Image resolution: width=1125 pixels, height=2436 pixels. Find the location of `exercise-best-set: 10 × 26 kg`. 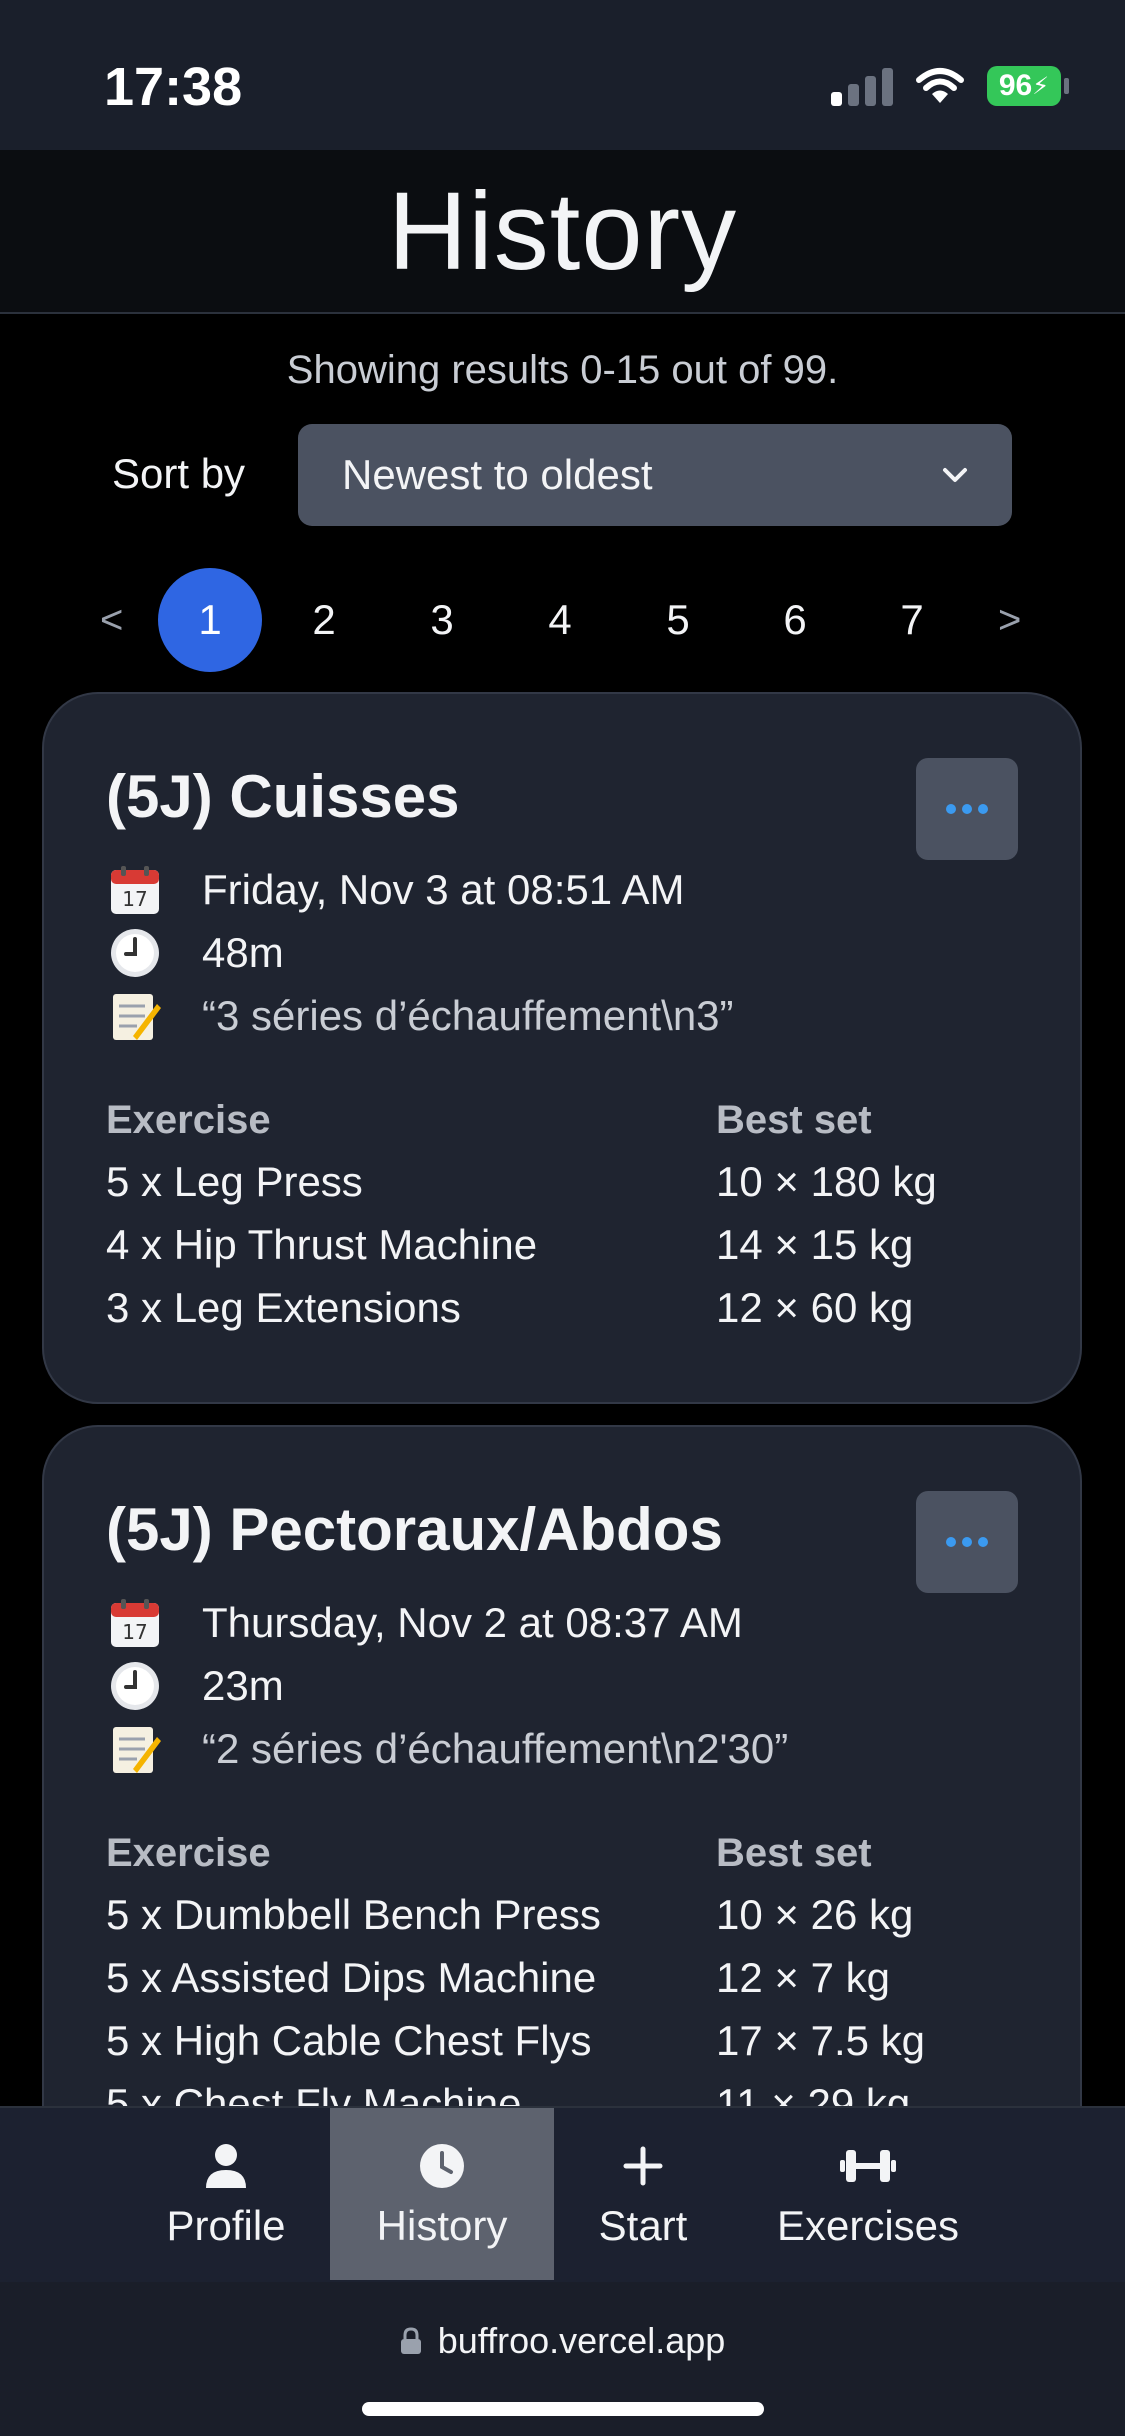

exercise-best-set: 10 × 26 kg is located at coordinates (815, 1914).